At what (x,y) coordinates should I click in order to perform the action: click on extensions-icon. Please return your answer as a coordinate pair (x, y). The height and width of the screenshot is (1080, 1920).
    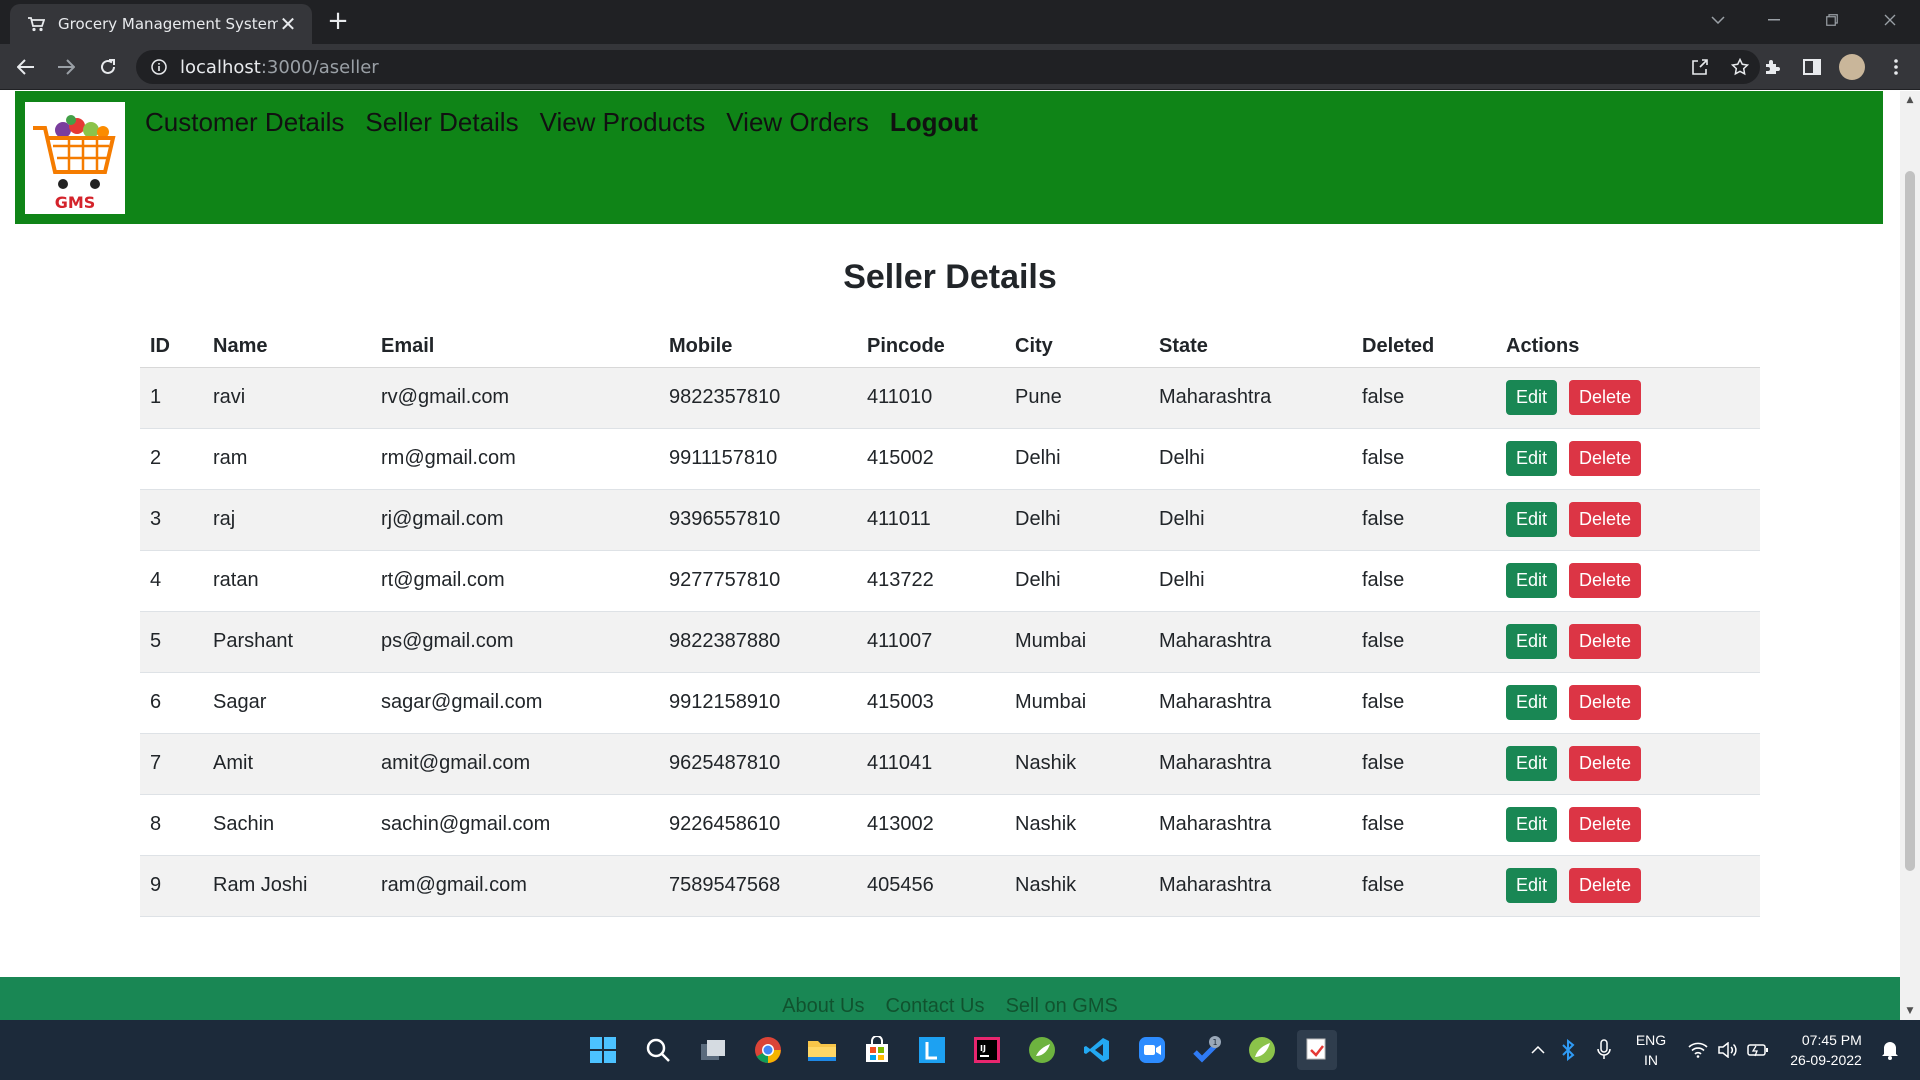
    Looking at the image, I should click on (1772, 67).